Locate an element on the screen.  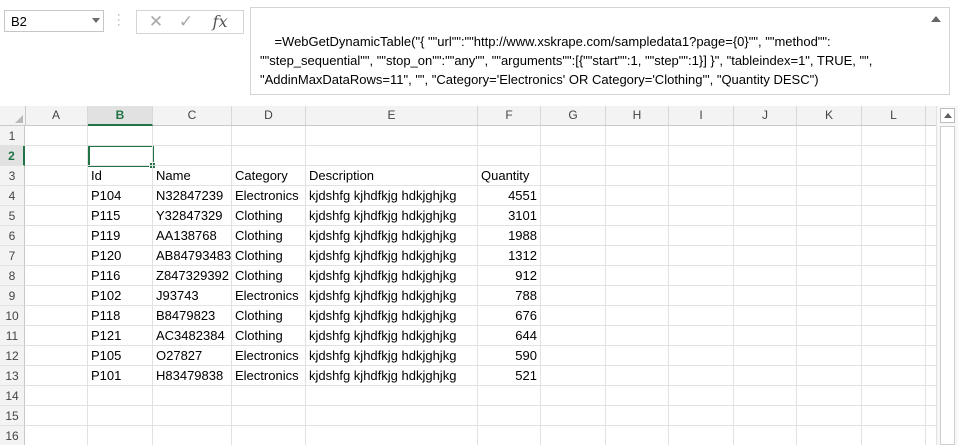
vertical-scrollbar is located at coordinates (947, 275).